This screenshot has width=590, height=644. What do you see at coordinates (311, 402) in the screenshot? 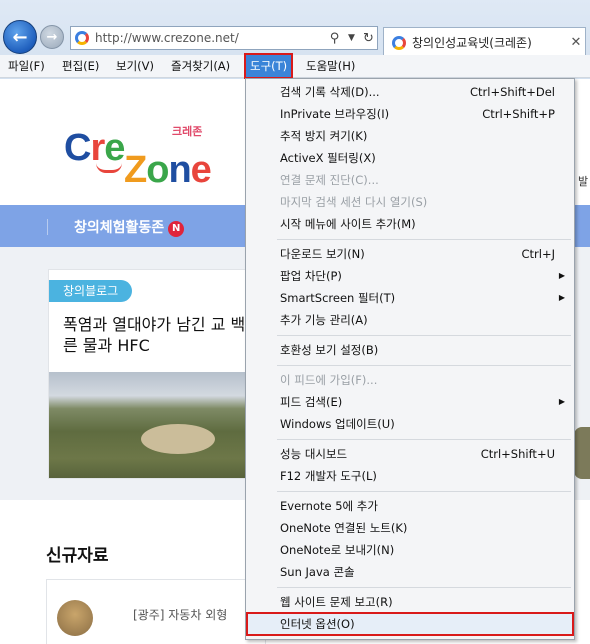
I see `menu-item-label: 피드 검색(E)` at bounding box center [311, 402].